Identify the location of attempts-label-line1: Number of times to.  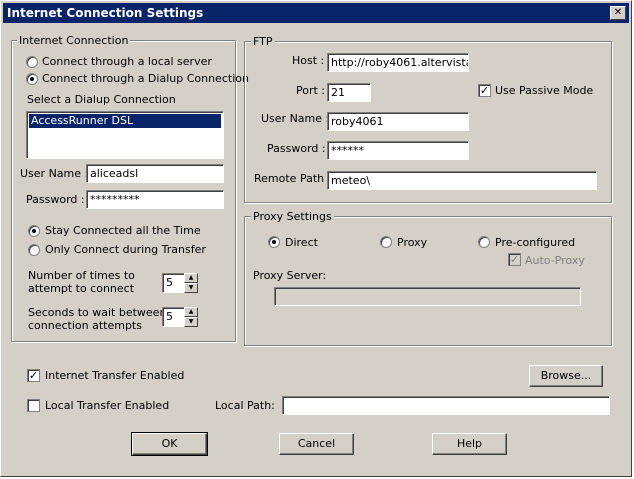
(81, 275).